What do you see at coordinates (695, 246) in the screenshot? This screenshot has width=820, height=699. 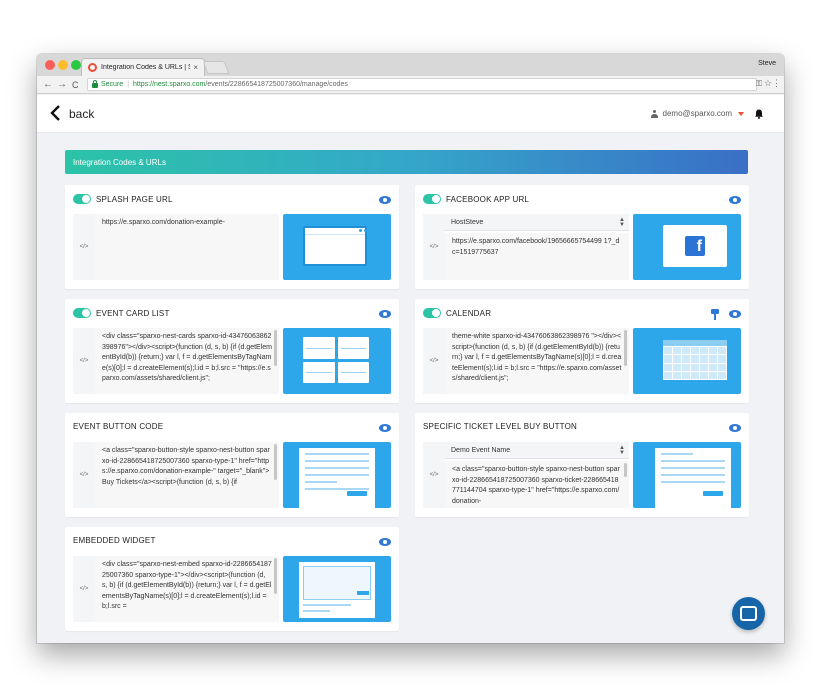 I see `facebook-logo-icon: f` at bounding box center [695, 246].